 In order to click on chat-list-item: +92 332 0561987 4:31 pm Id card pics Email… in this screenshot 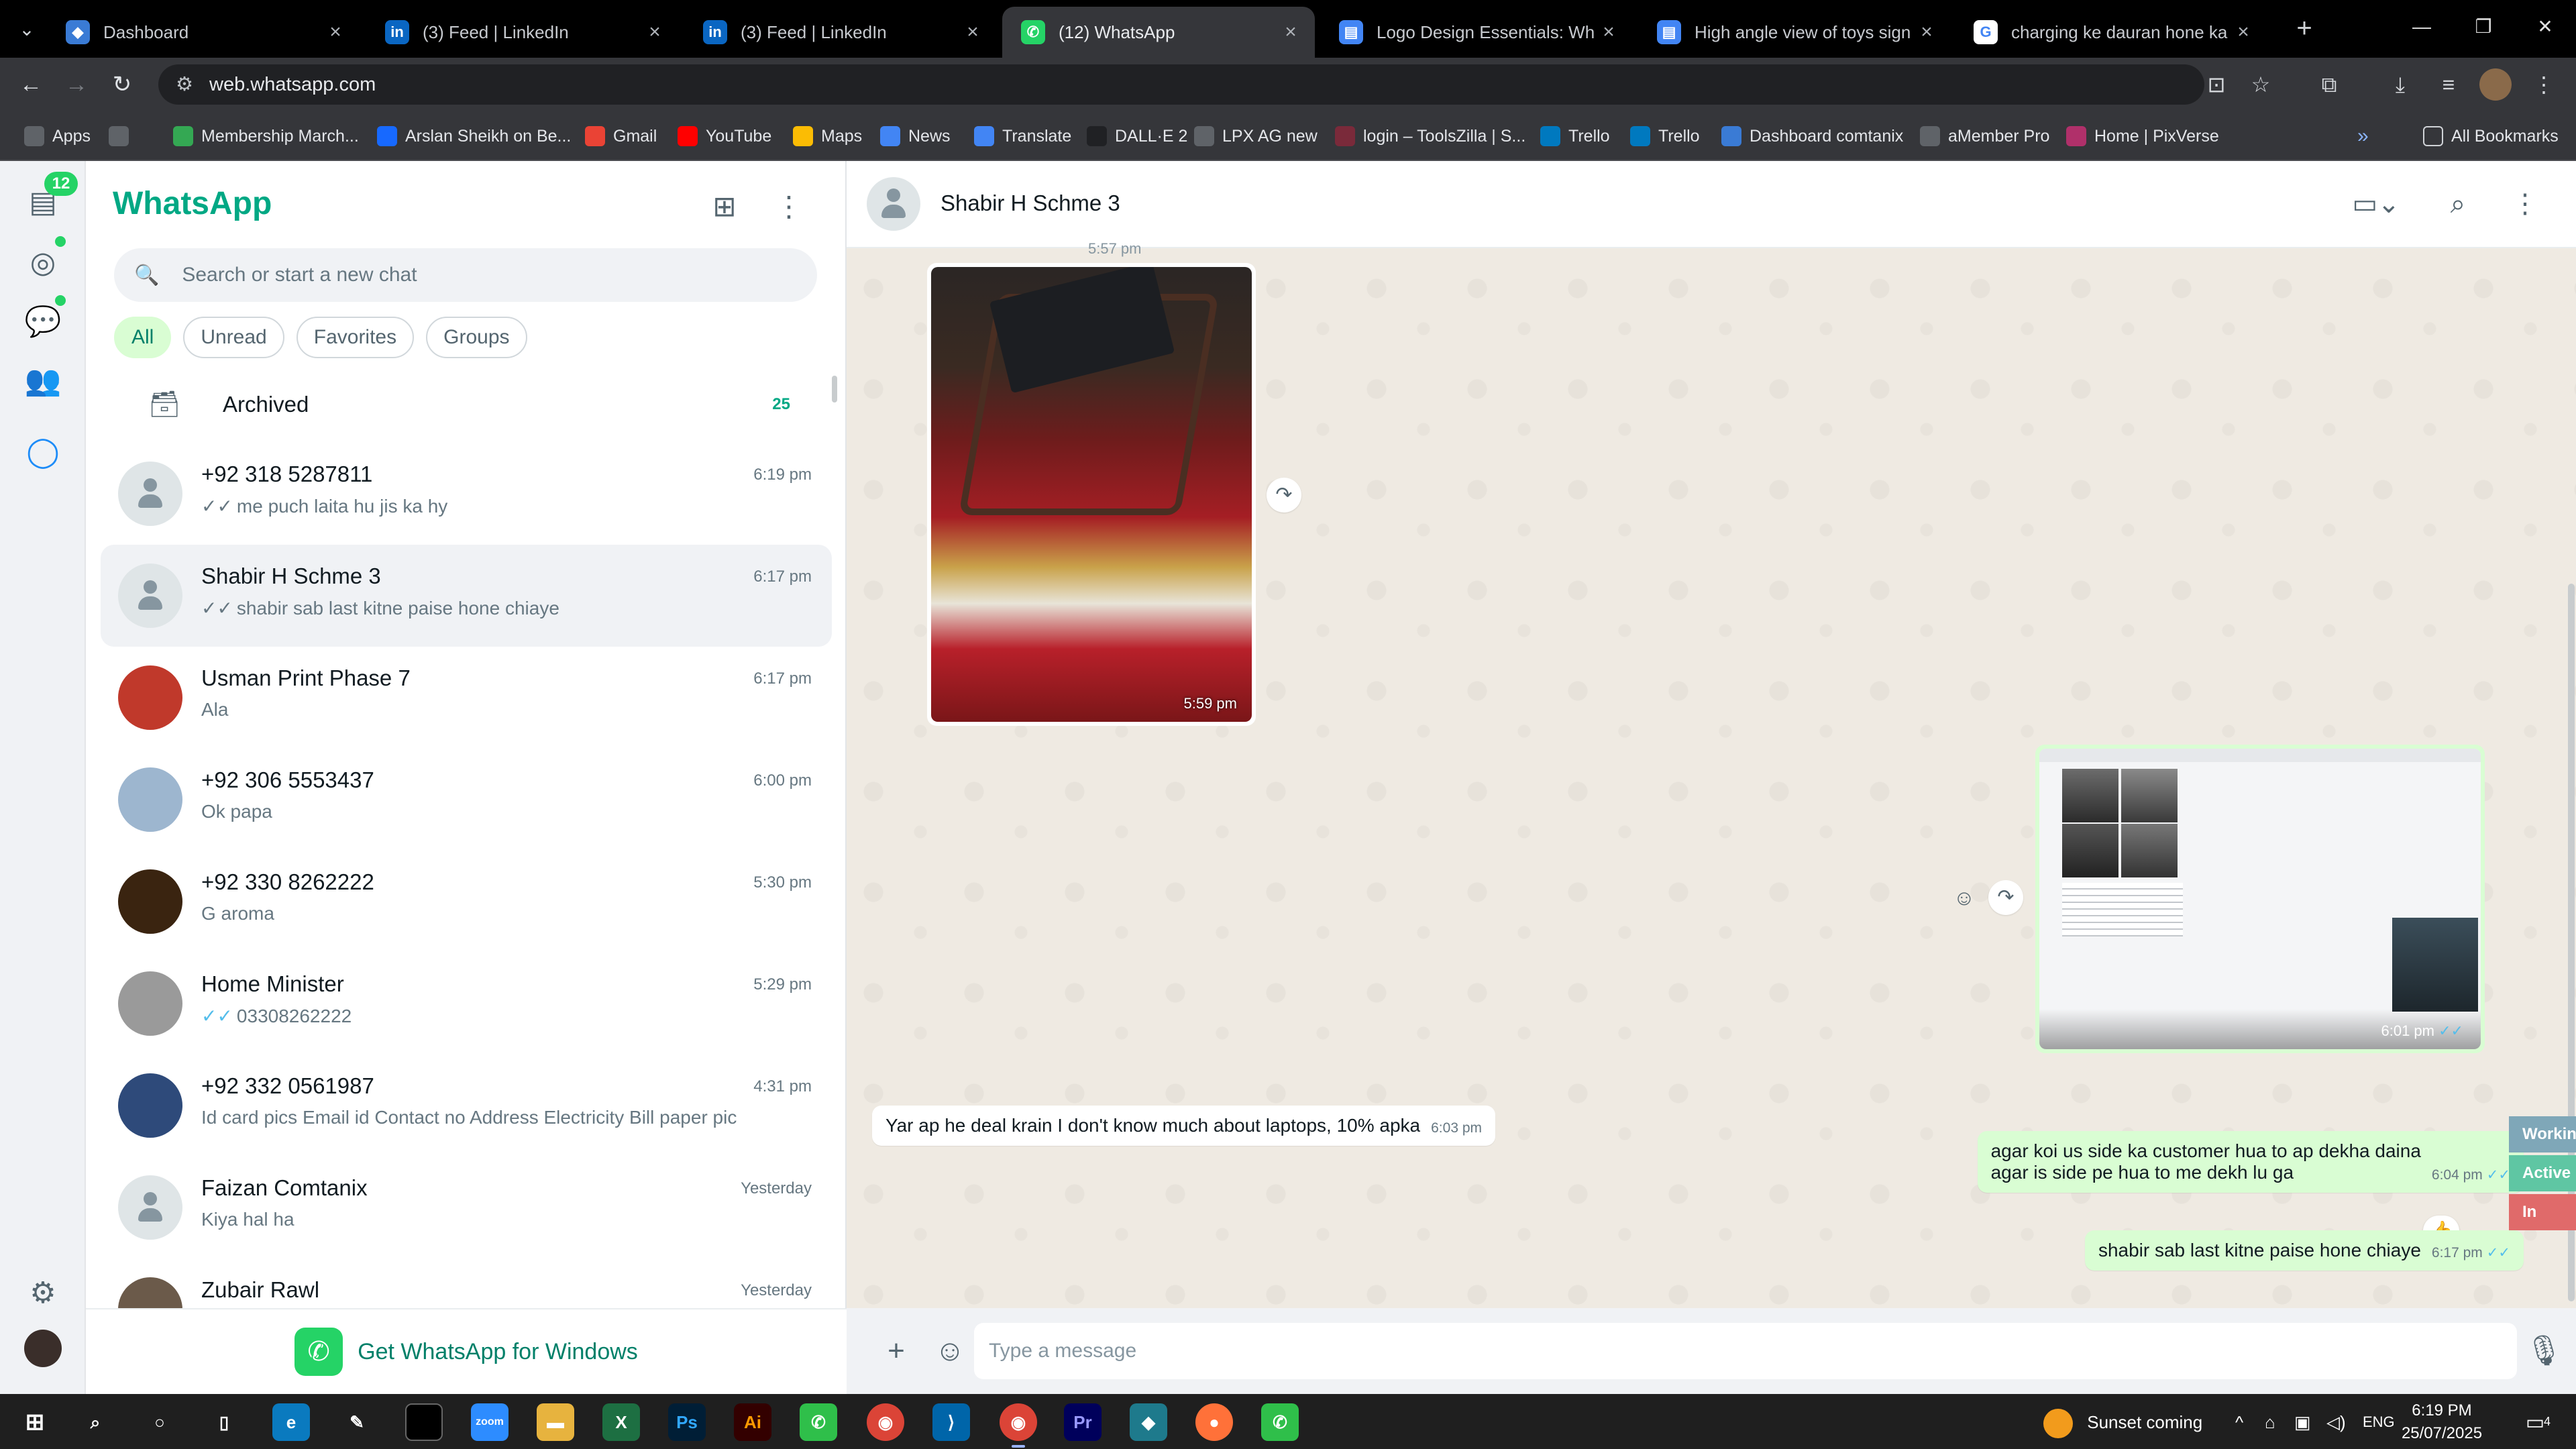, I will do `click(466, 1106)`.